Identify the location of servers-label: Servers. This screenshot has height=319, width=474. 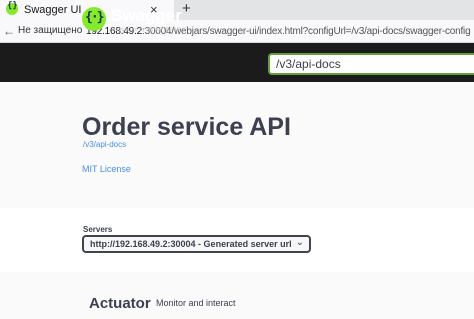
(98, 229).